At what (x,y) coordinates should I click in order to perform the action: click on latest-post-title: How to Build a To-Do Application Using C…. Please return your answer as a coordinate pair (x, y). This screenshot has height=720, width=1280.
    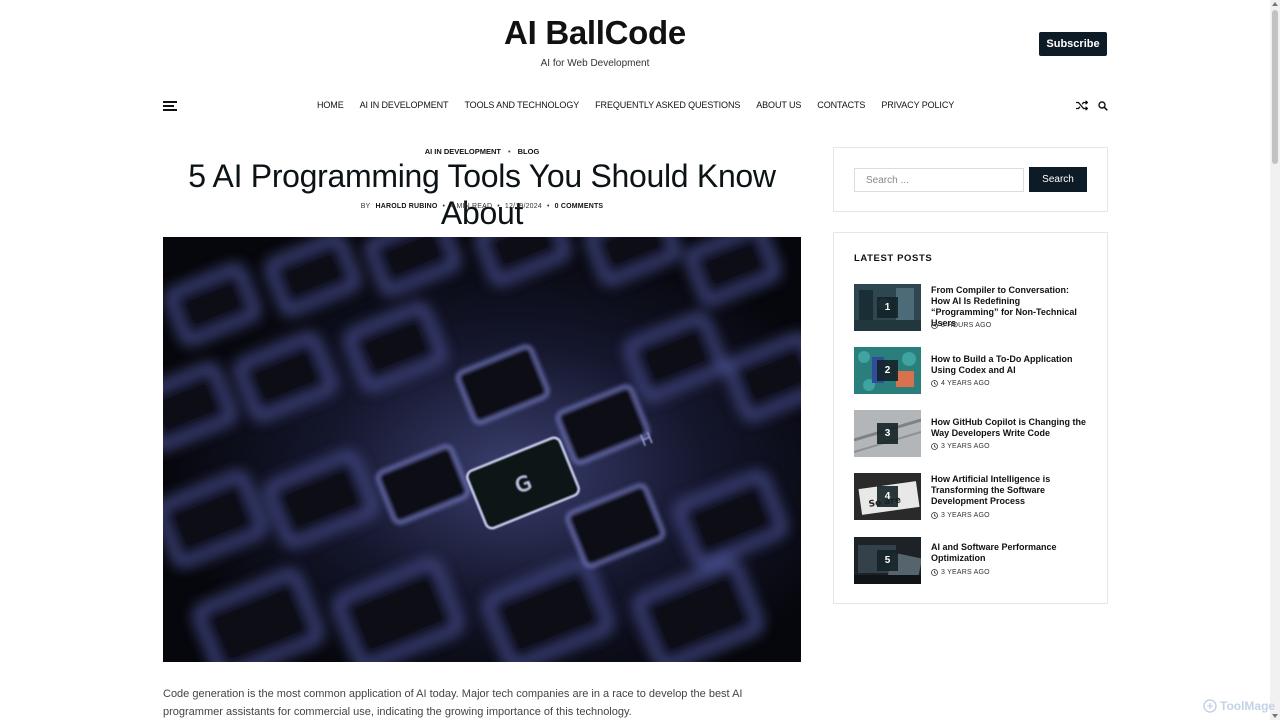
    Looking at the image, I should click on (1010, 365).